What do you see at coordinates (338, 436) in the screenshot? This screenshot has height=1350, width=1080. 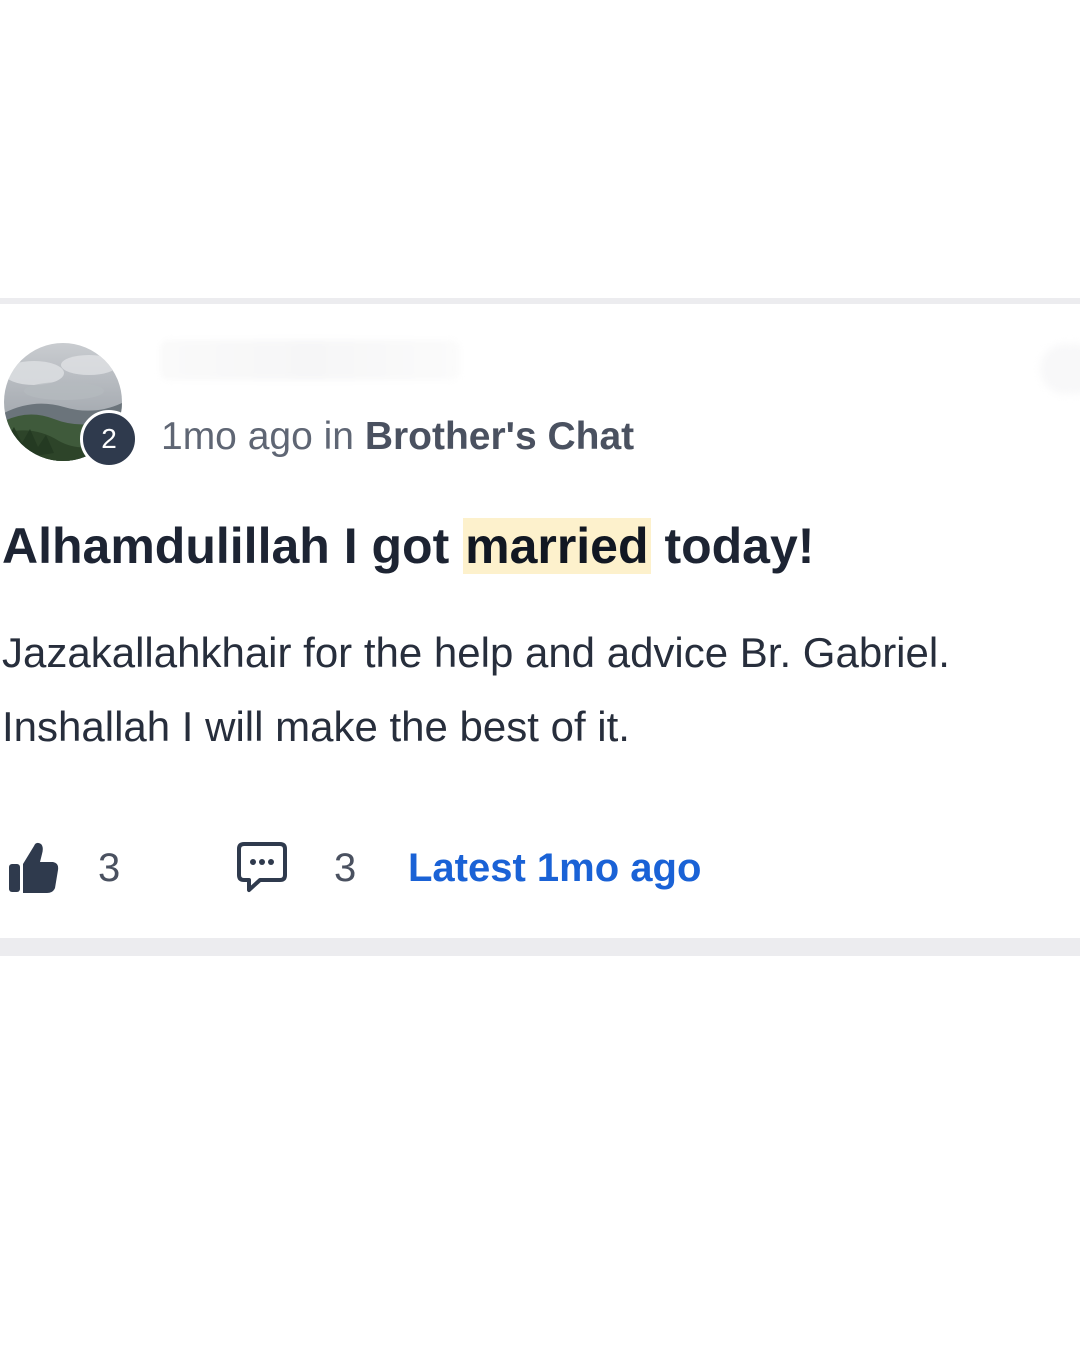 I see `post-in-label: in` at bounding box center [338, 436].